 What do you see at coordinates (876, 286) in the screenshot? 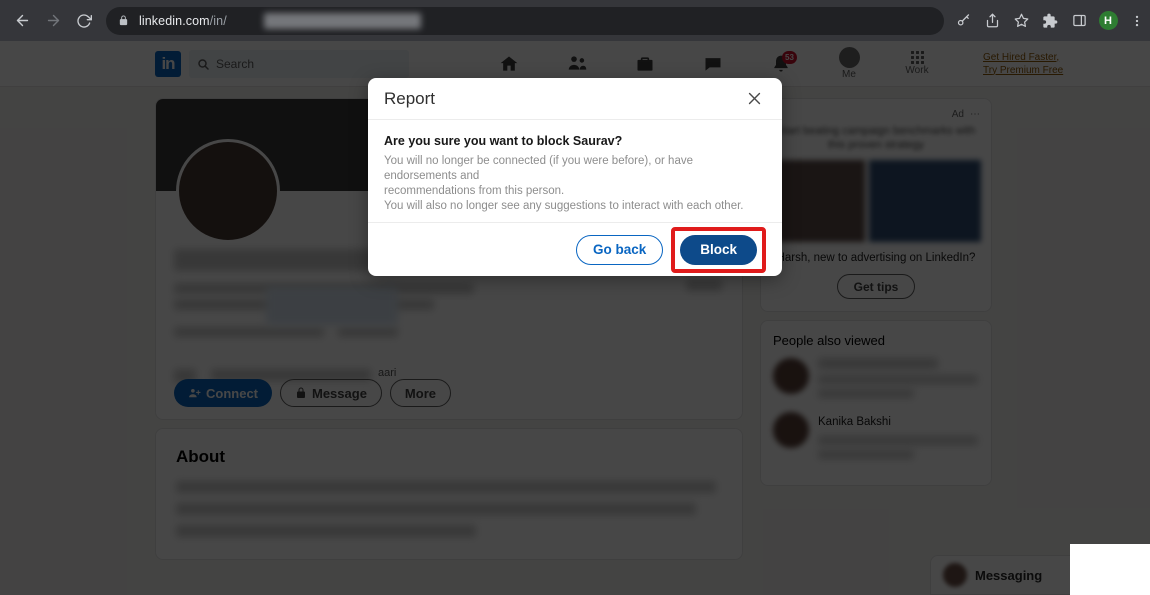
I see `get-tips-button: Get tips` at bounding box center [876, 286].